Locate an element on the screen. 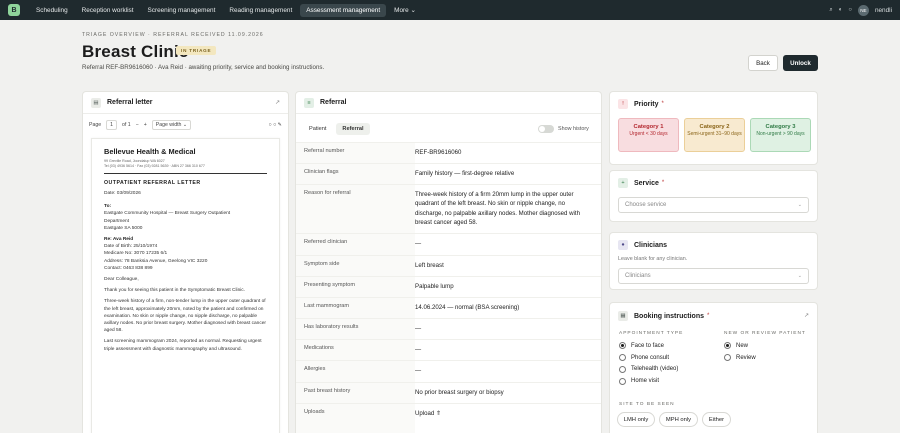 This screenshot has height=433, width=900. radio-phone-consult: Phone consult is located at coordinates (648, 358).